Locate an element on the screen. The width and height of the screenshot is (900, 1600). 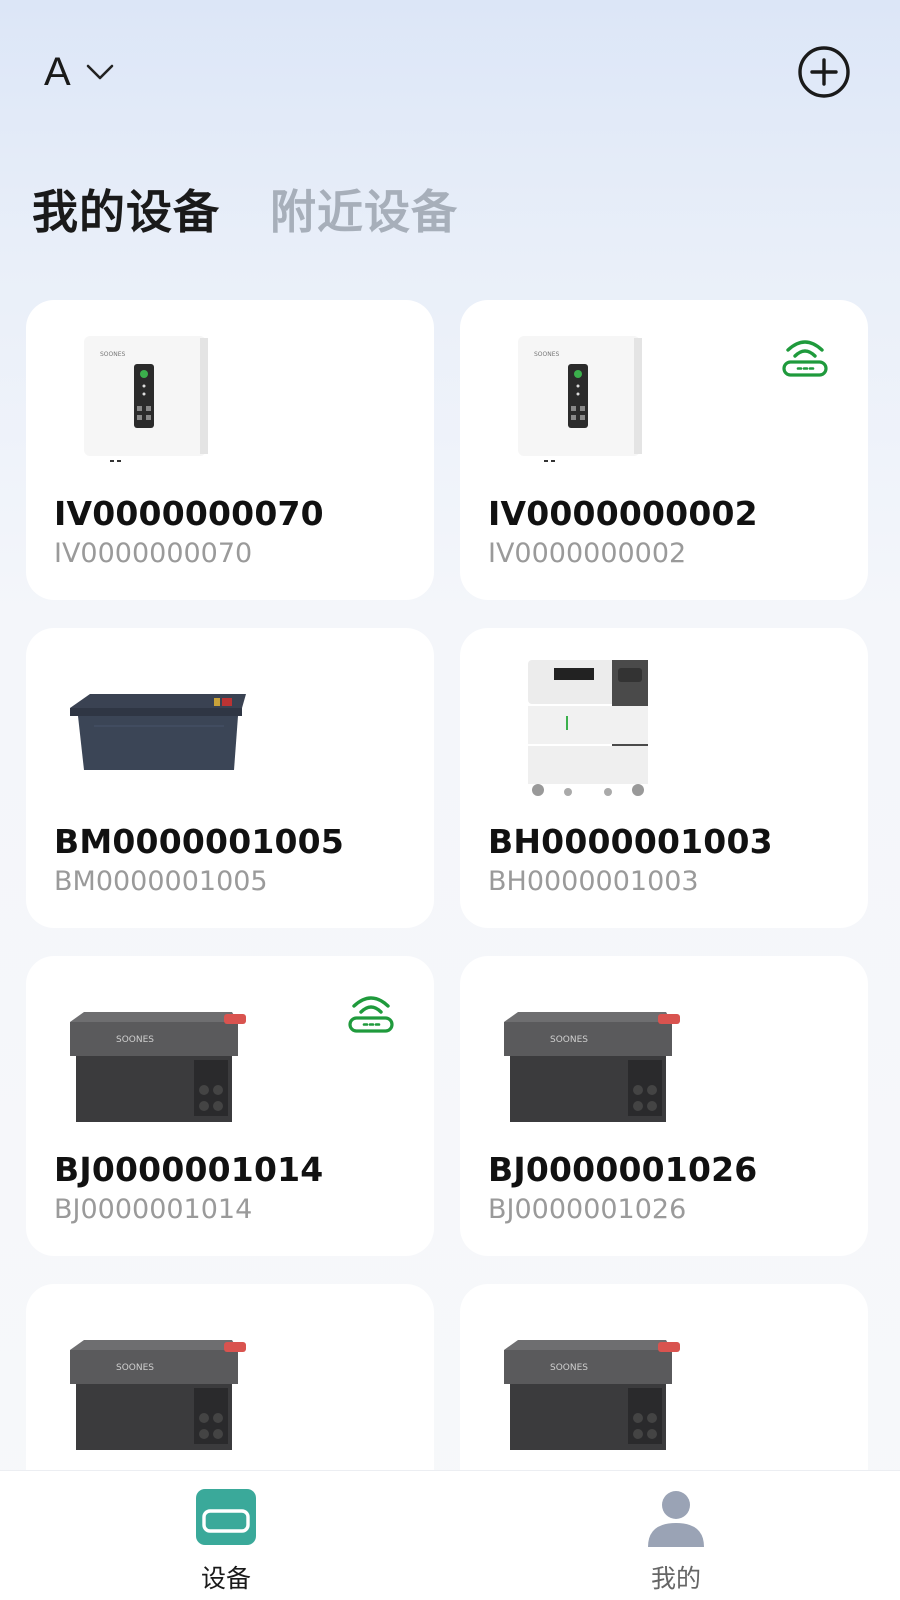
chevron-down-icon is located at coordinates (99, 72).